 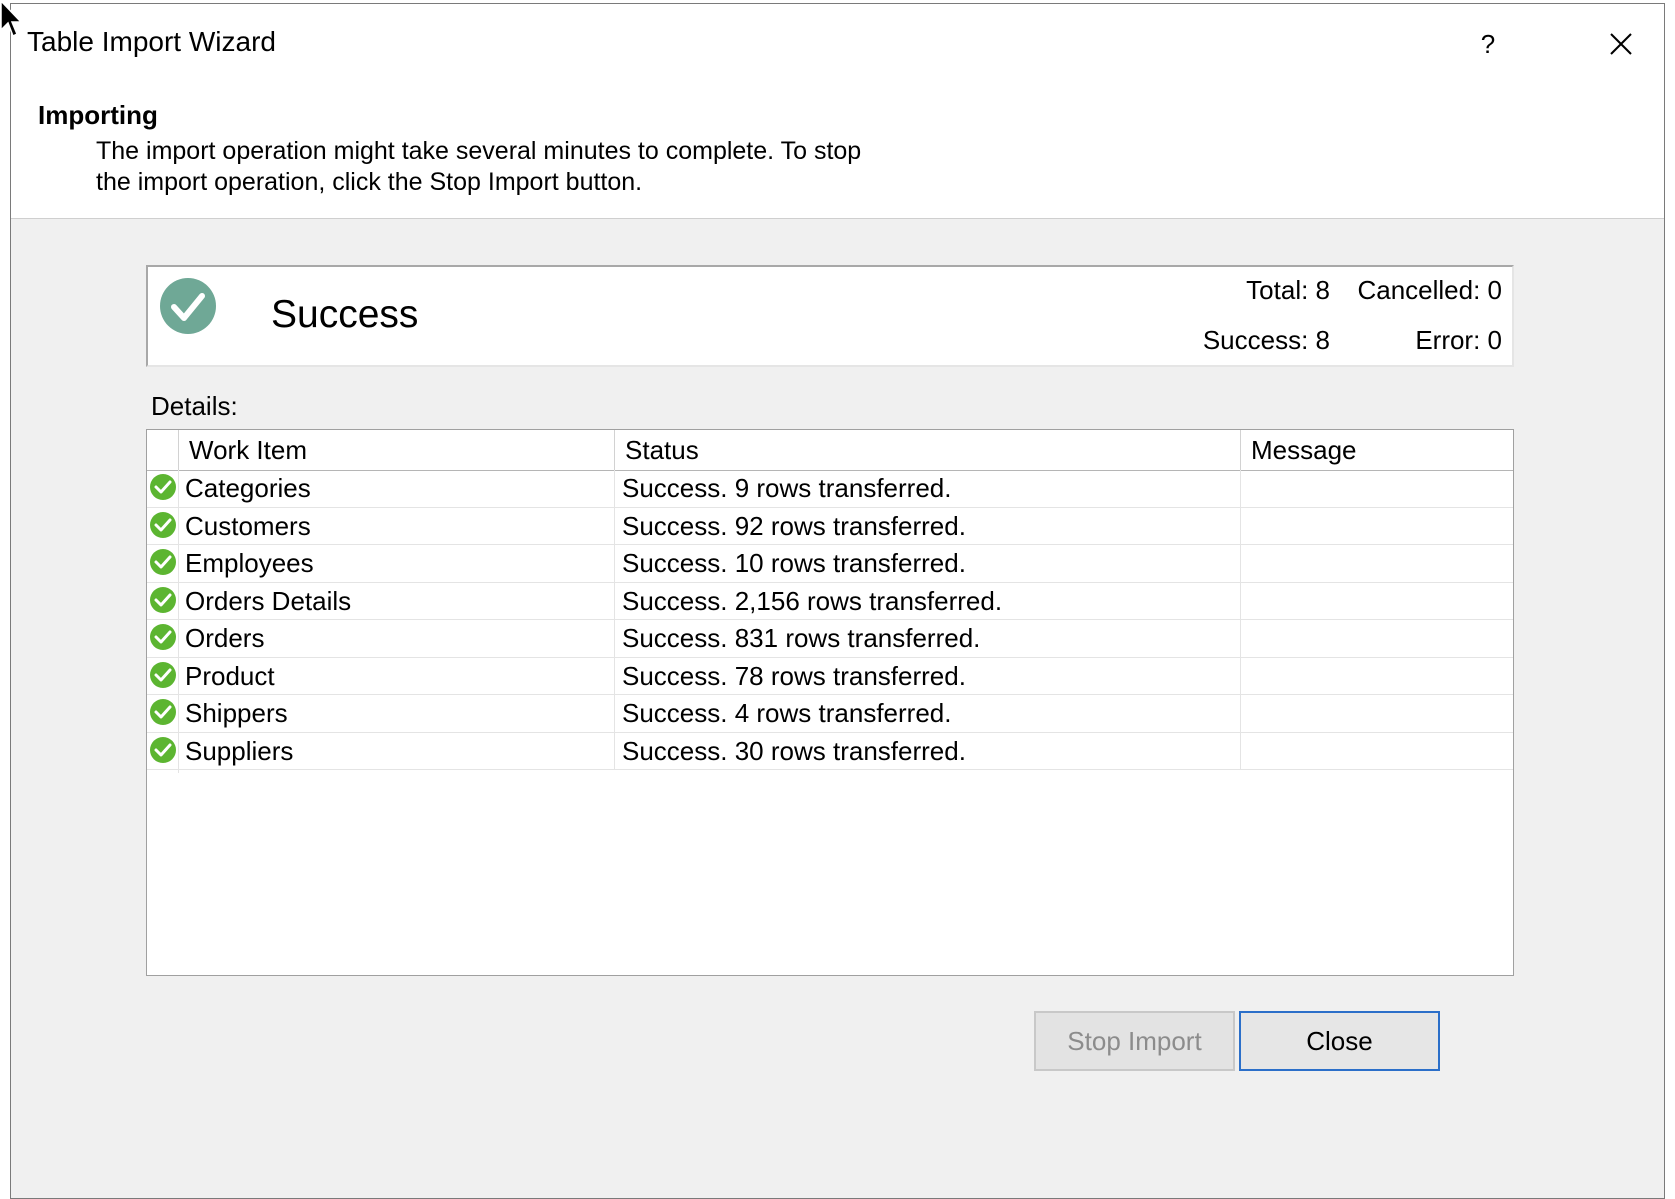 I want to click on status-cell: Success. 9 rows transferred., so click(x=928, y=488).